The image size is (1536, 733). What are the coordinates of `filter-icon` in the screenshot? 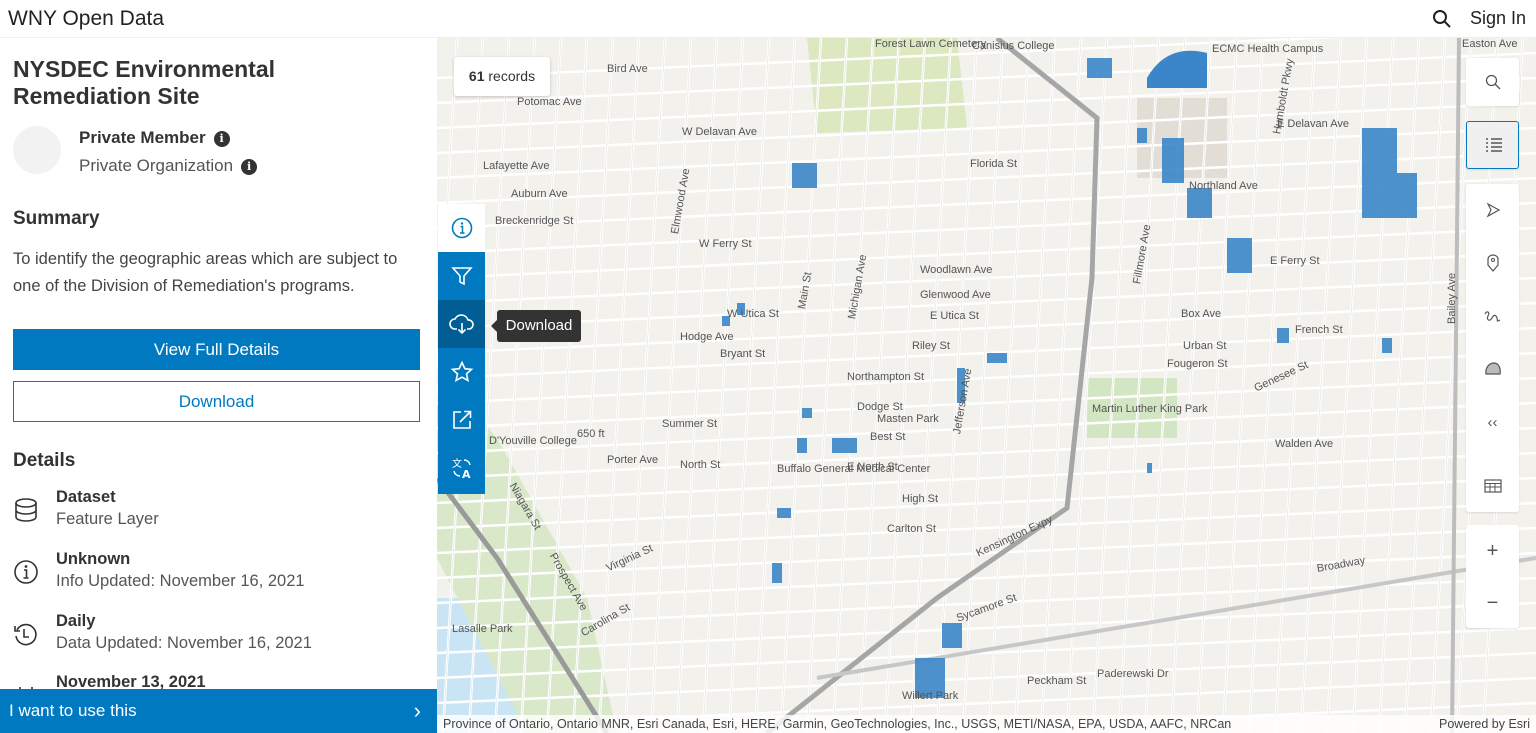 It's located at (461, 276).